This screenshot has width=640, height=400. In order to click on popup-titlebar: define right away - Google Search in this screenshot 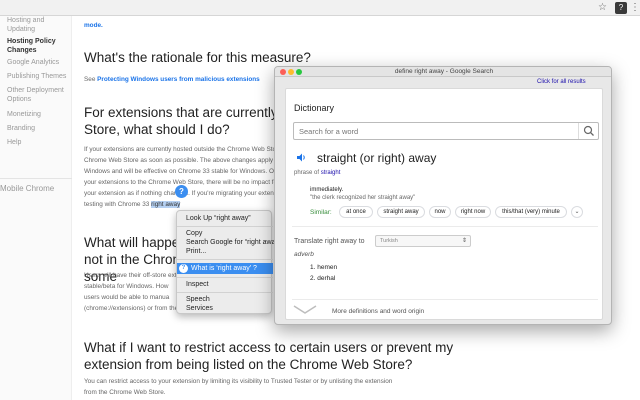, I will do `click(443, 72)`.